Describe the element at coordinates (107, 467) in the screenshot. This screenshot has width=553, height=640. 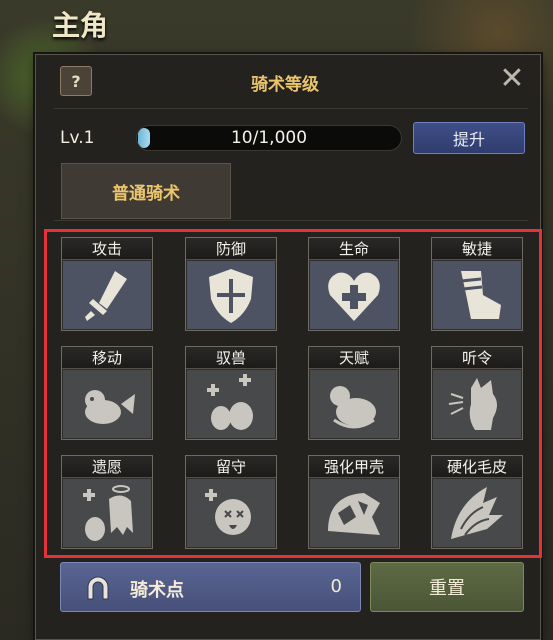
I see `skill-label: 遗愿` at that location.